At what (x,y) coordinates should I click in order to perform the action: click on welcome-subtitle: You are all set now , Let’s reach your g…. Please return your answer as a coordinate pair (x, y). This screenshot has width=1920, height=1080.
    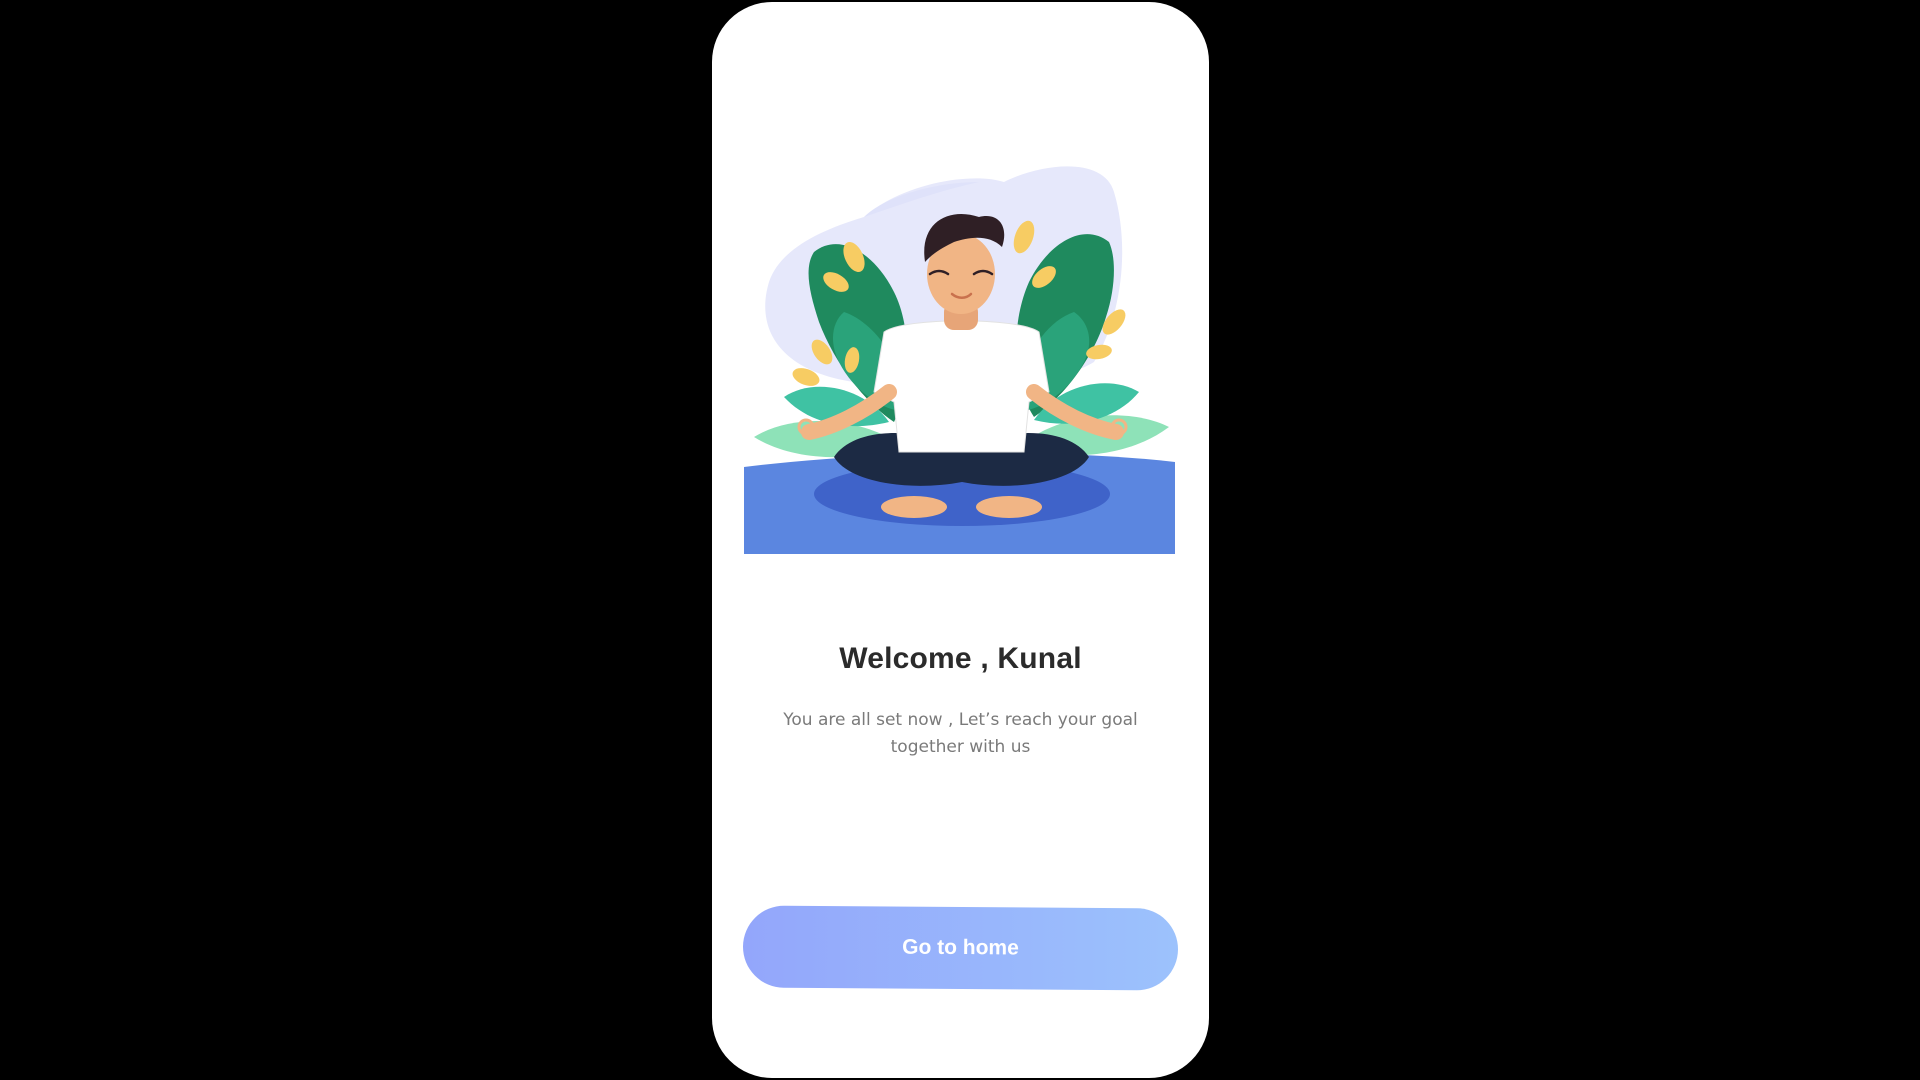
    Looking at the image, I should click on (960, 733).